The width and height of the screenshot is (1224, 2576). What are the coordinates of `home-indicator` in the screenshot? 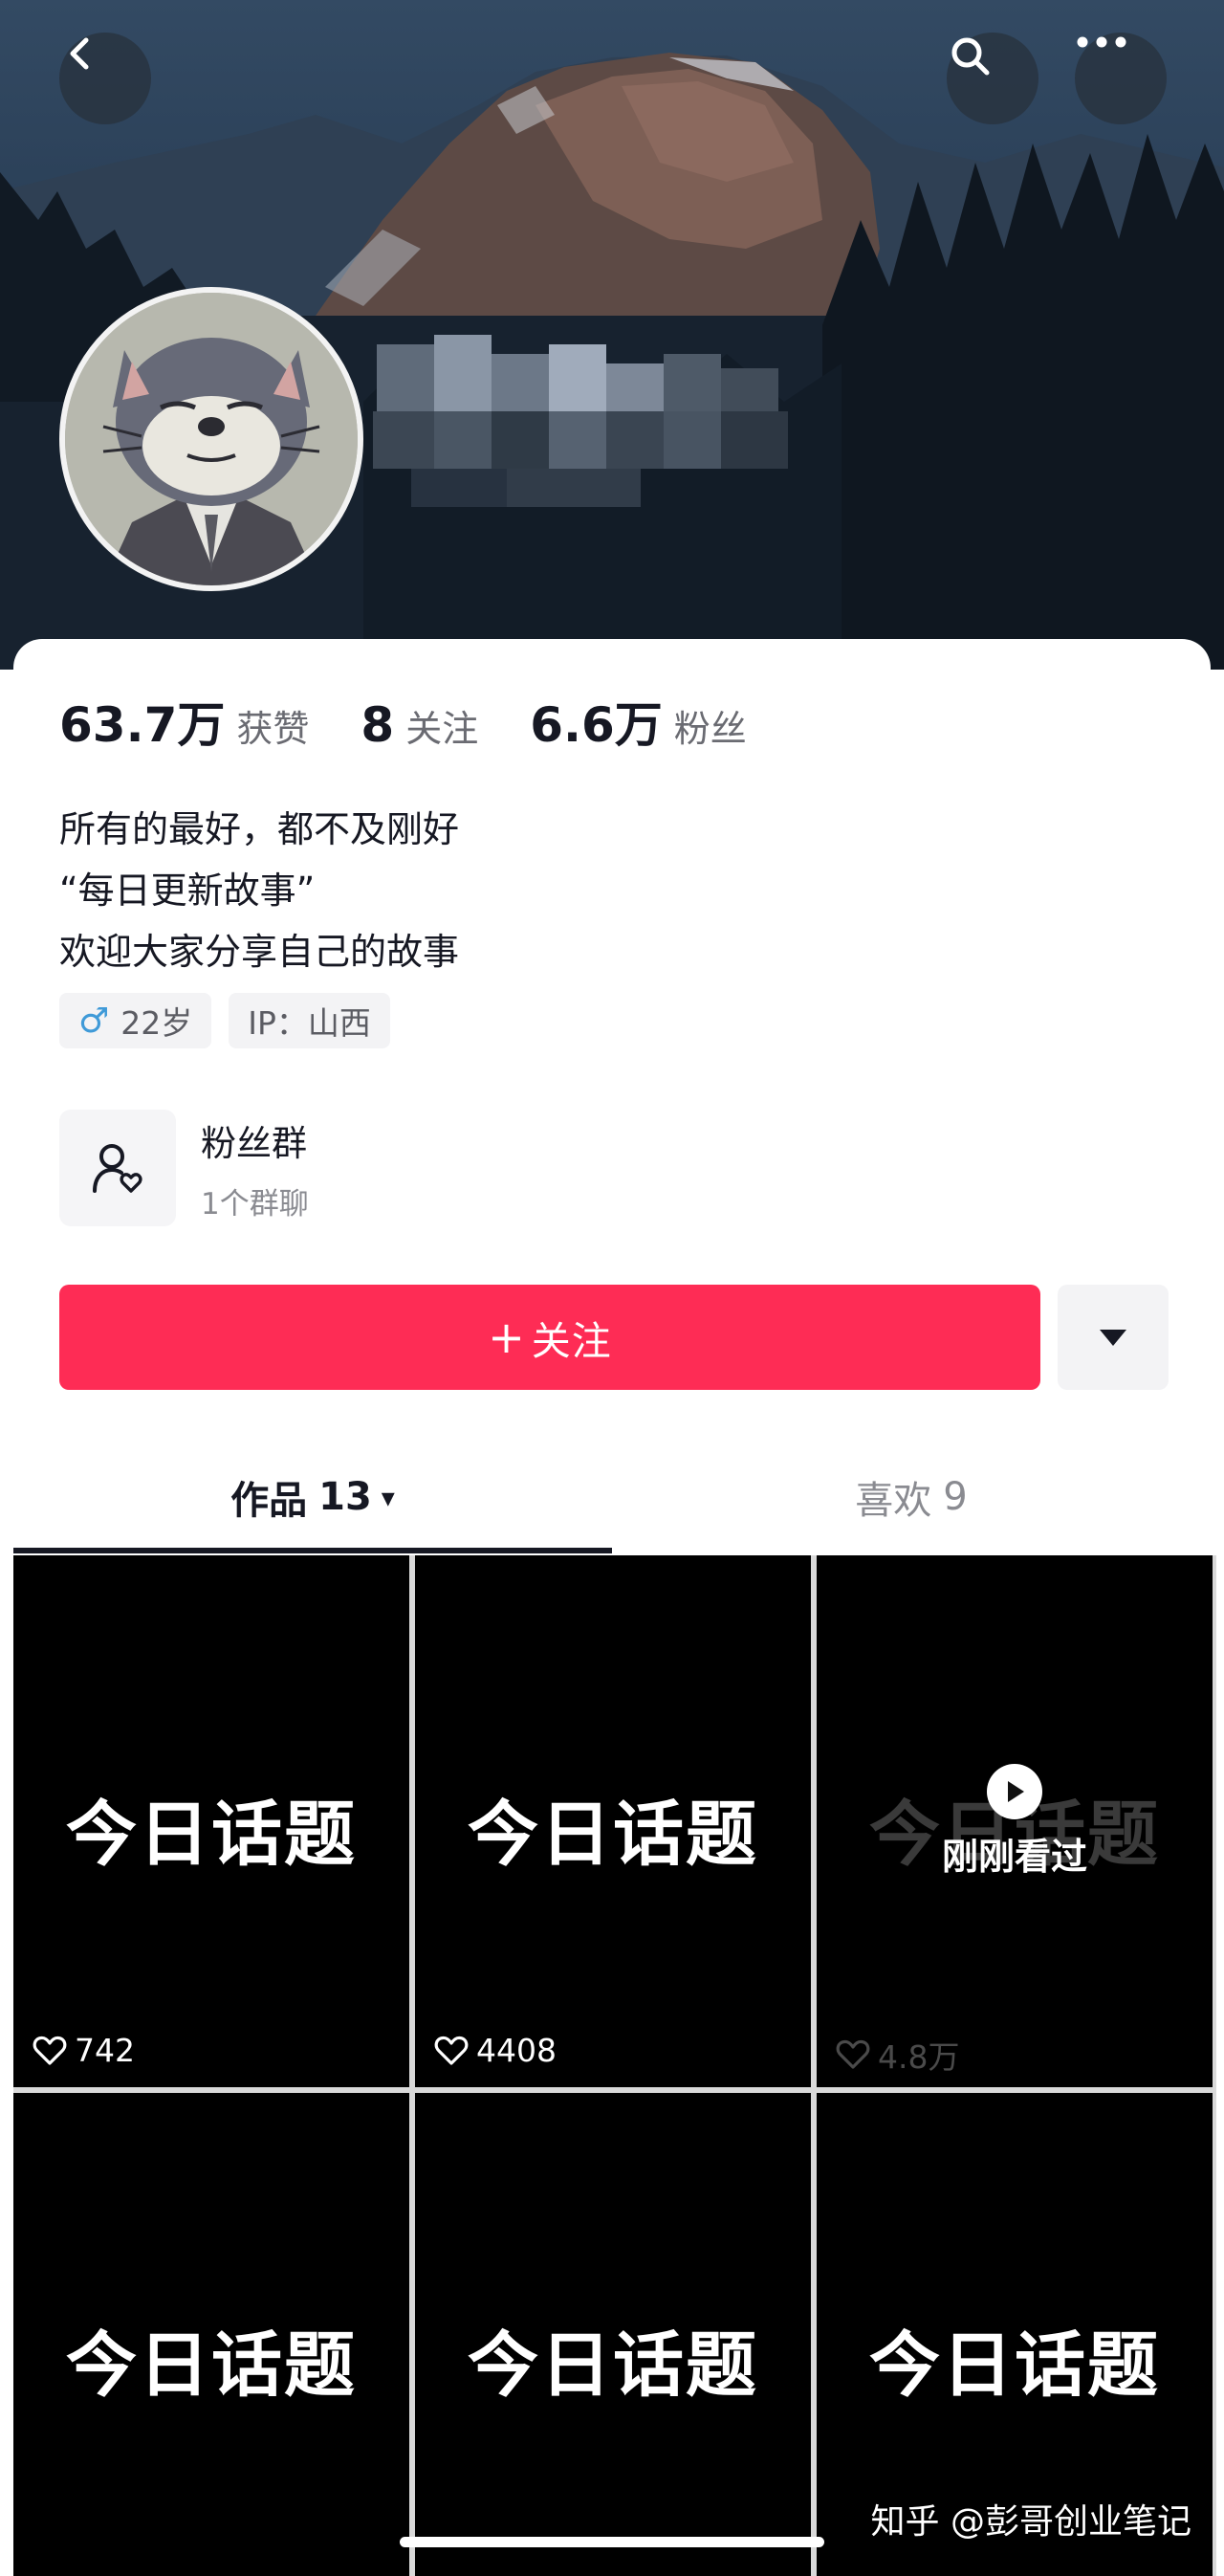 It's located at (612, 2542).